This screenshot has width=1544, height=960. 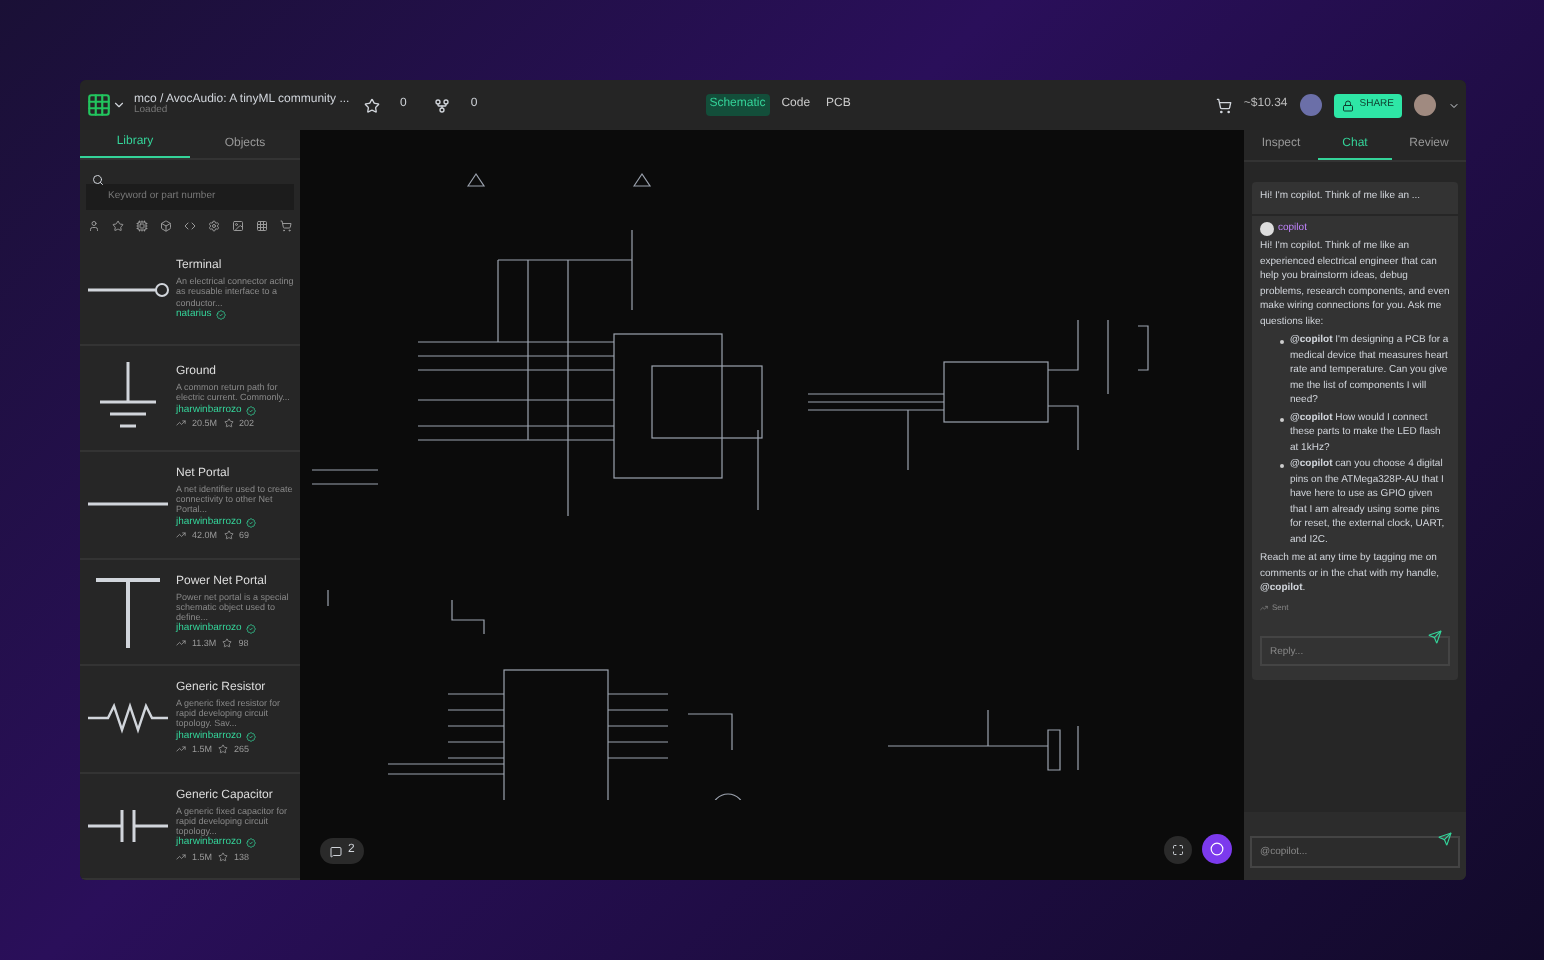 I want to click on app-menu-button, so click(x=106, y=105).